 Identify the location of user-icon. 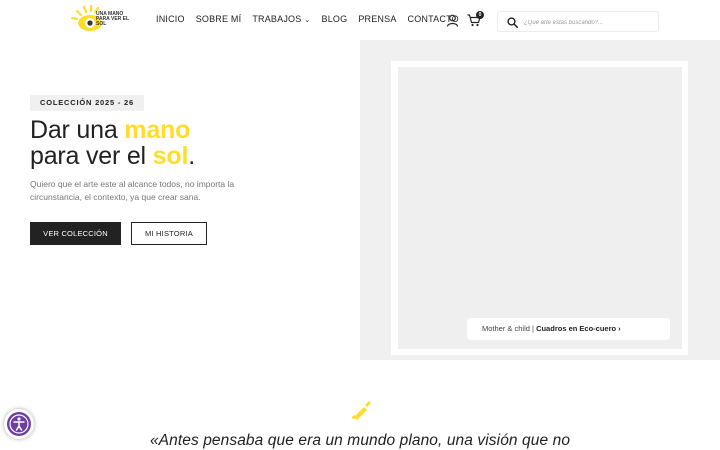
(452, 20).